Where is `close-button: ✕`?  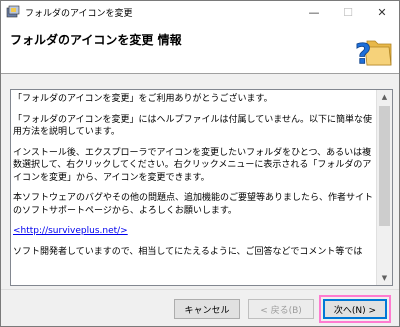
close-button: ✕ is located at coordinates (382, 12).